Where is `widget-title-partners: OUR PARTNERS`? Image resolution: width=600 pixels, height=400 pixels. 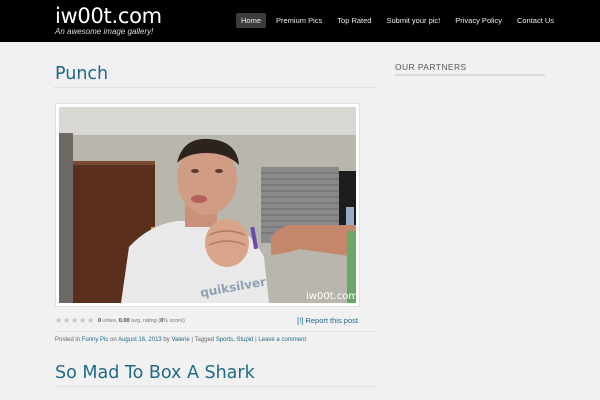 widget-title-partners: OUR PARTNERS is located at coordinates (470, 69).